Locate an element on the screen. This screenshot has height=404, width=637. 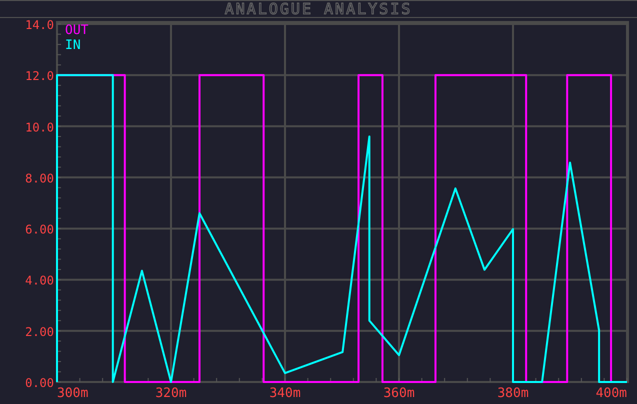
y-tick-label: 10.0 is located at coordinates (39, 127).